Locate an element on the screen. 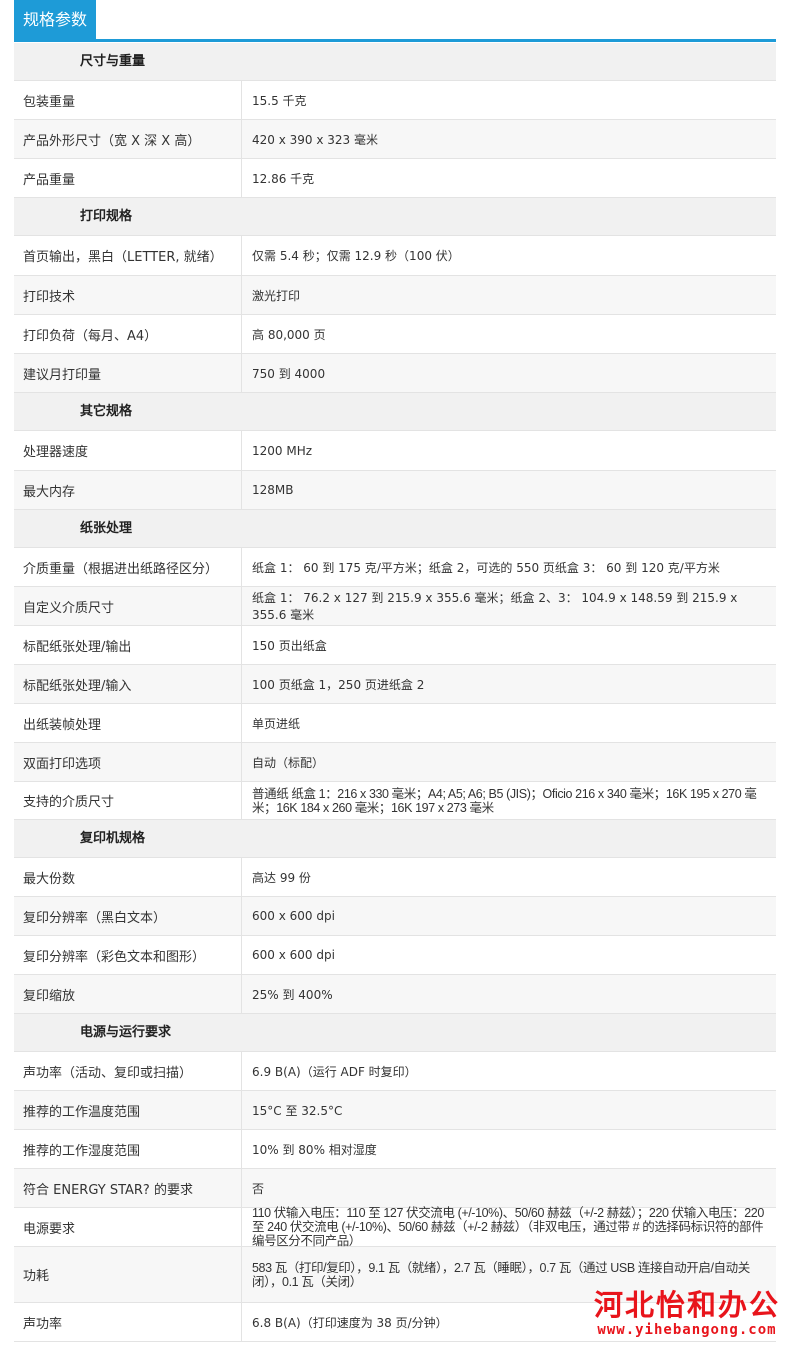 Image resolution: width=790 pixels, height=1346 pixels. spec-row: 打印负荷（每月、A4） 高 80,000 页 is located at coordinates (395, 334).